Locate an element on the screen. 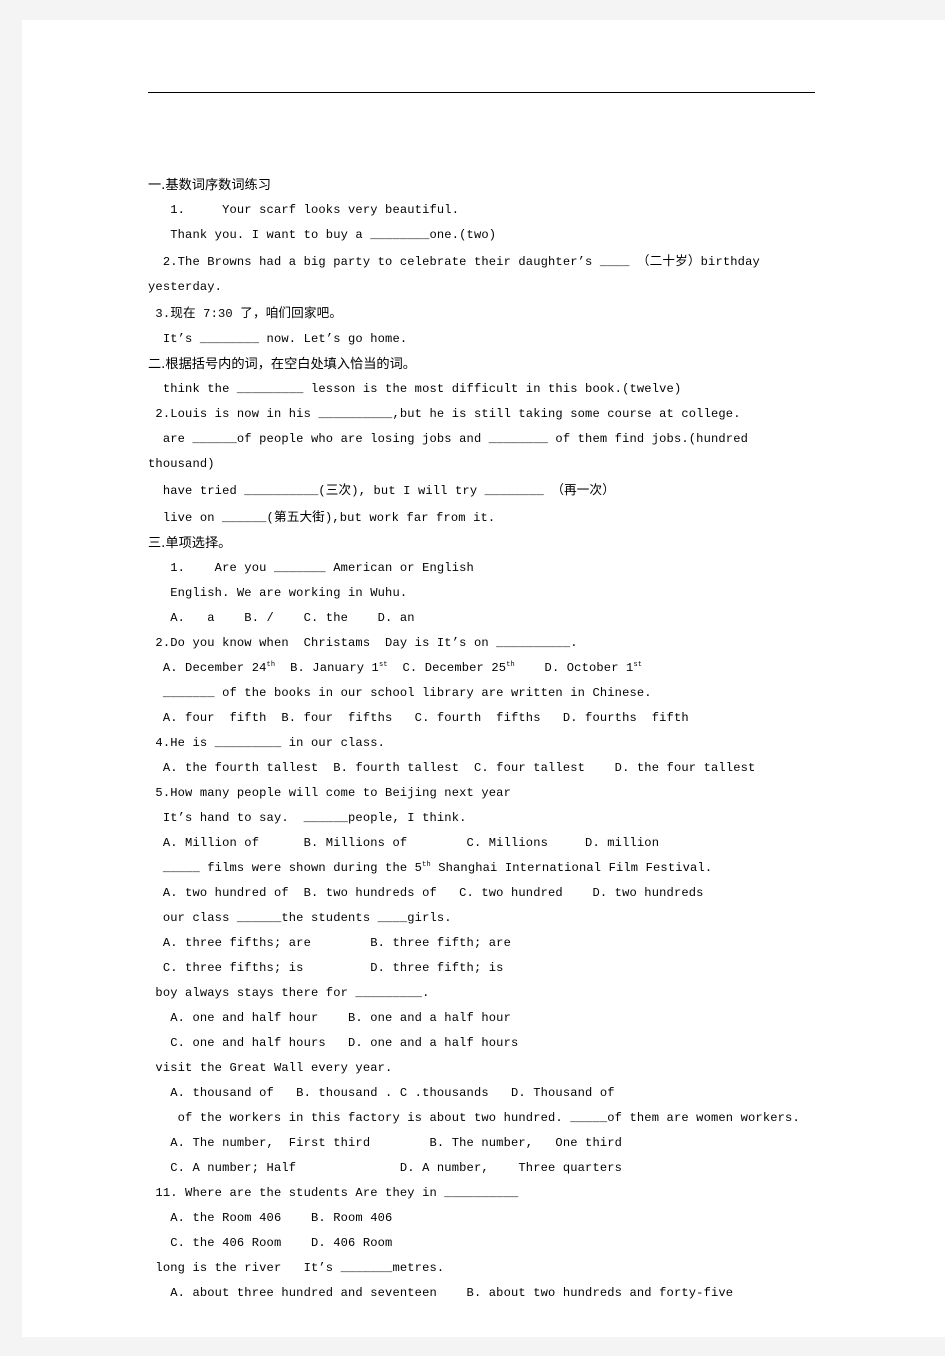 The width and height of the screenshot is (945, 1356). worksheet-line: English. We are working in Wuhu. is located at coordinates (278, 593).